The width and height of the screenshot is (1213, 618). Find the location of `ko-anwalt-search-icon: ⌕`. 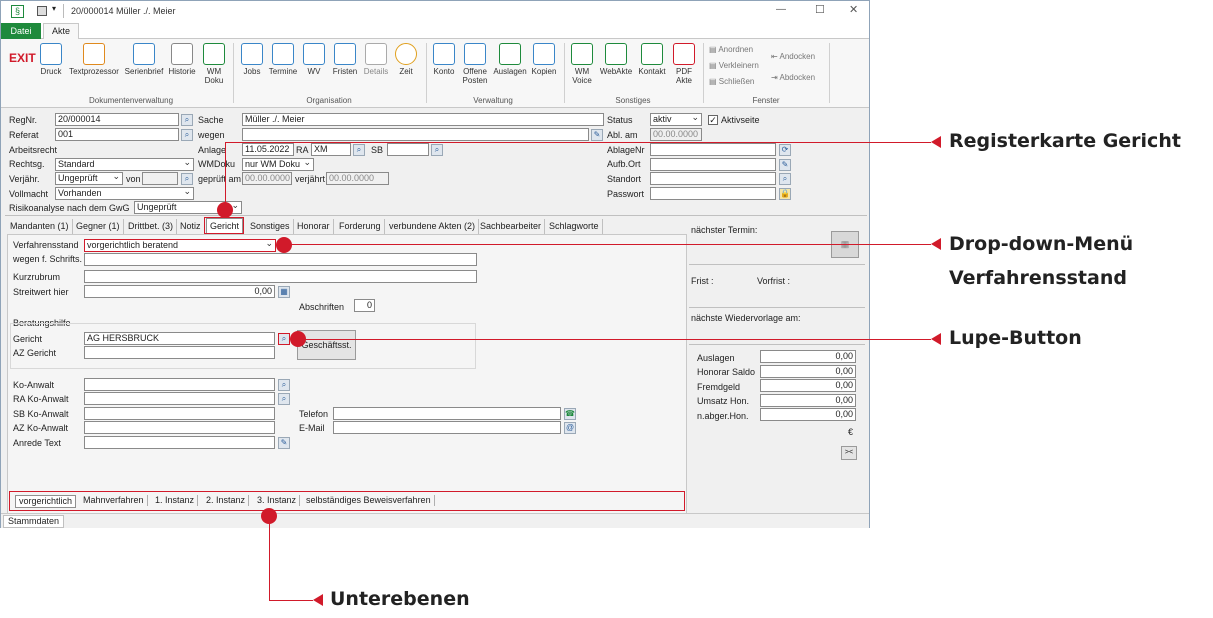

ko-anwalt-search-icon: ⌕ is located at coordinates (284, 385).